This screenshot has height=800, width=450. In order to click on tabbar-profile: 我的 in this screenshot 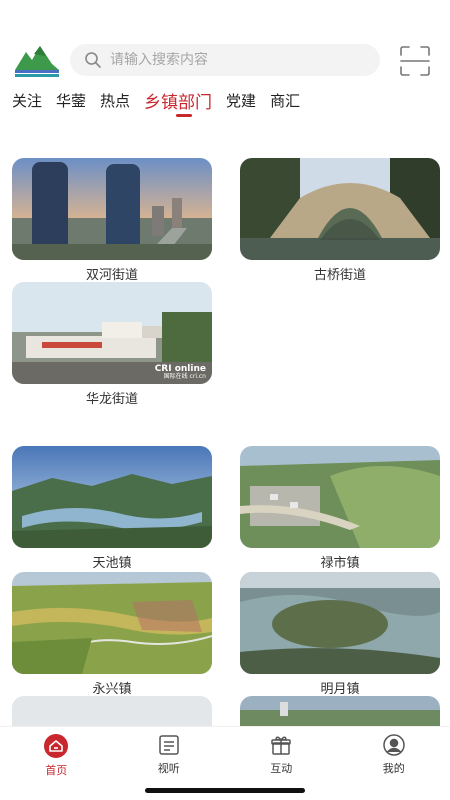, I will do `click(394, 754)`.